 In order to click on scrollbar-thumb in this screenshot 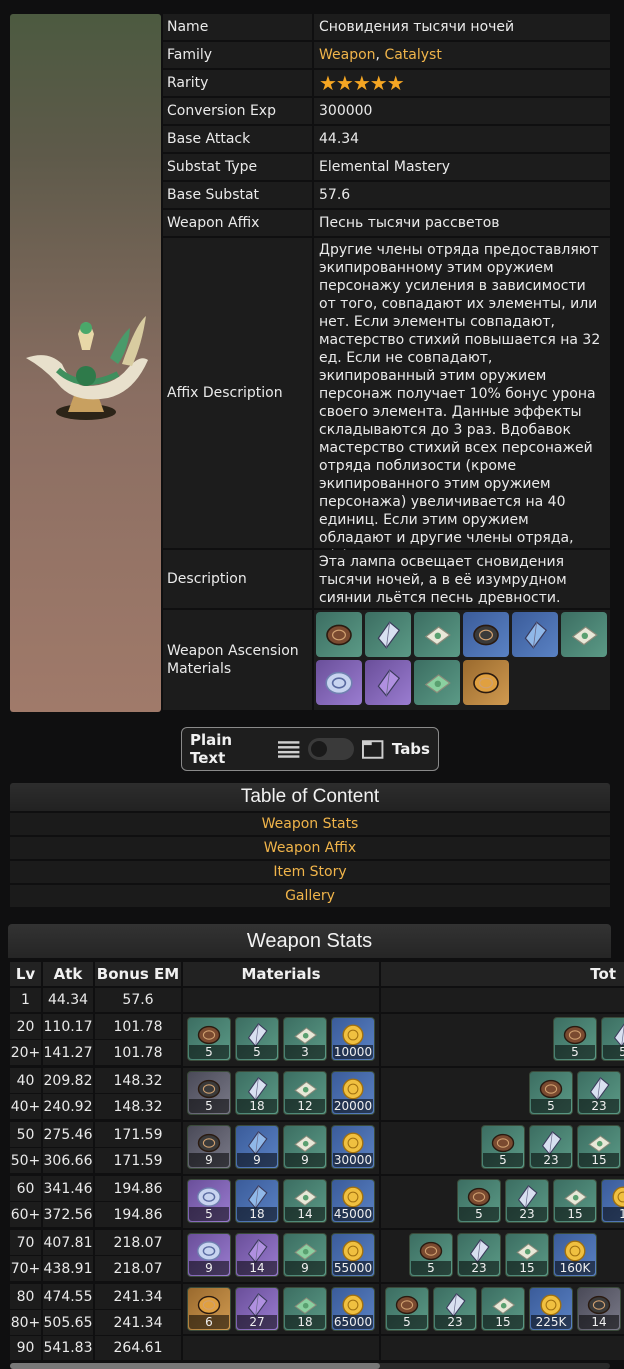, I will do `click(195, 1366)`.